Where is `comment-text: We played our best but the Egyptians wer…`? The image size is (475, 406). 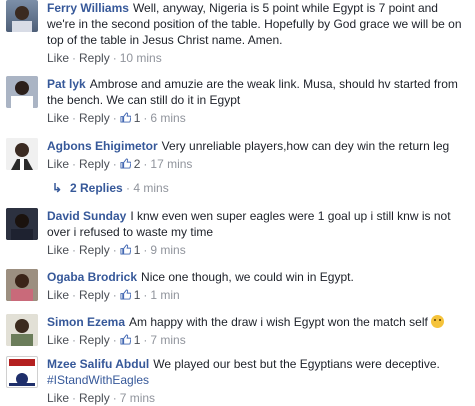
comment-text: We played our best but the Egyptians wer… is located at coordinates (296, 364).